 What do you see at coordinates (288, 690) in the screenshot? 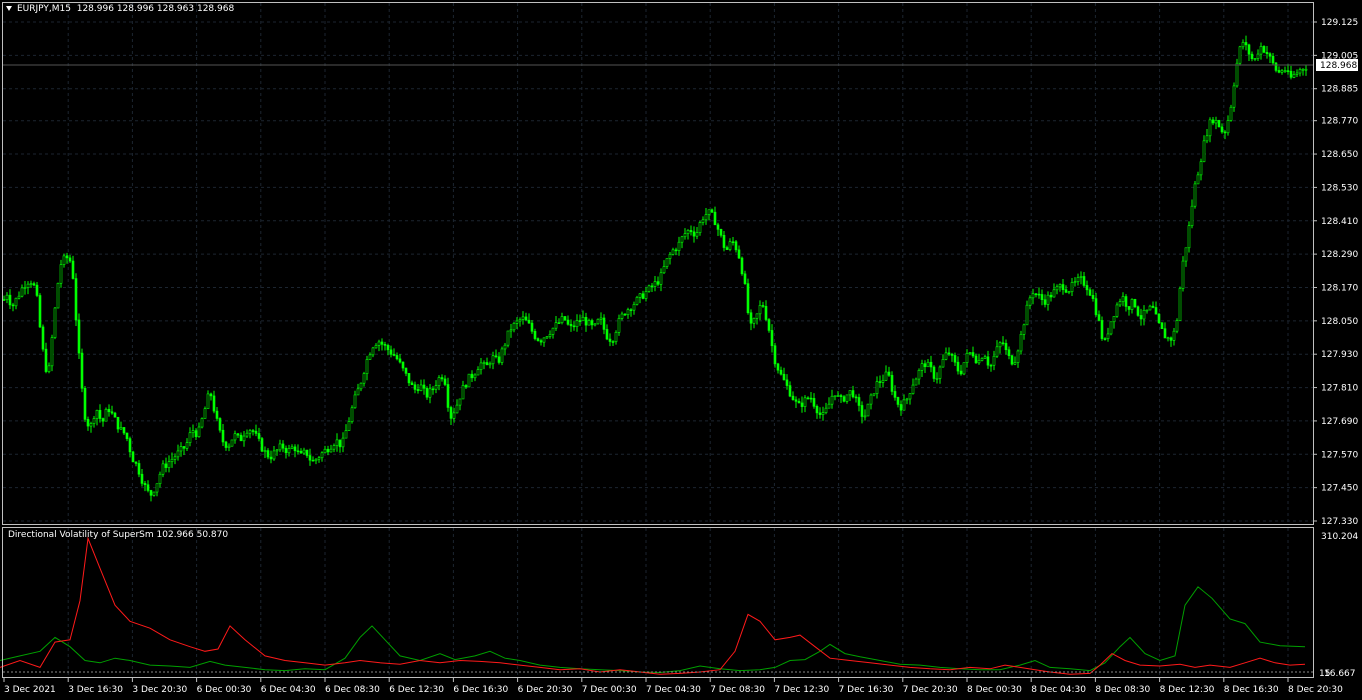
I see `time-tick-label: 6 Dec 04:30` at bounding box center [288, 690].